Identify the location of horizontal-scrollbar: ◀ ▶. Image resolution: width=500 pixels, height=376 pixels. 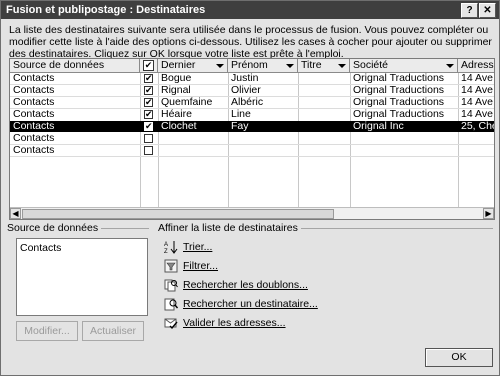
(252, 213).